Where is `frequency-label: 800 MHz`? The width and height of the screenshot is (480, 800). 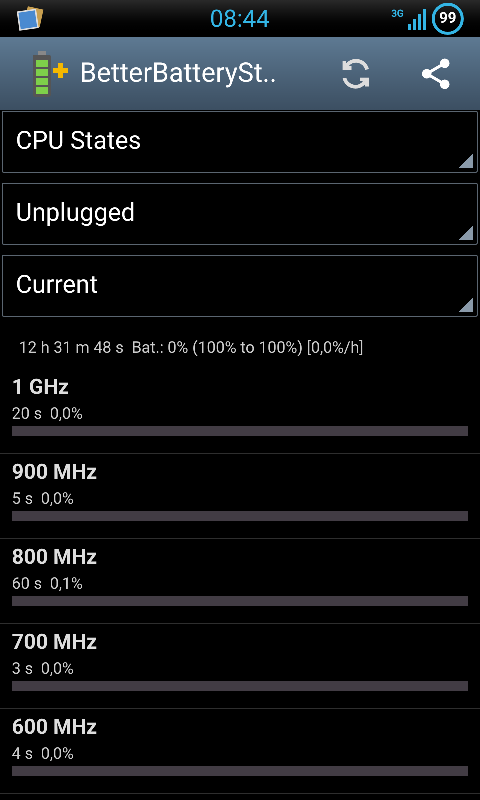
frequency-label: 800 MHz is located at coordinates (55, 558).